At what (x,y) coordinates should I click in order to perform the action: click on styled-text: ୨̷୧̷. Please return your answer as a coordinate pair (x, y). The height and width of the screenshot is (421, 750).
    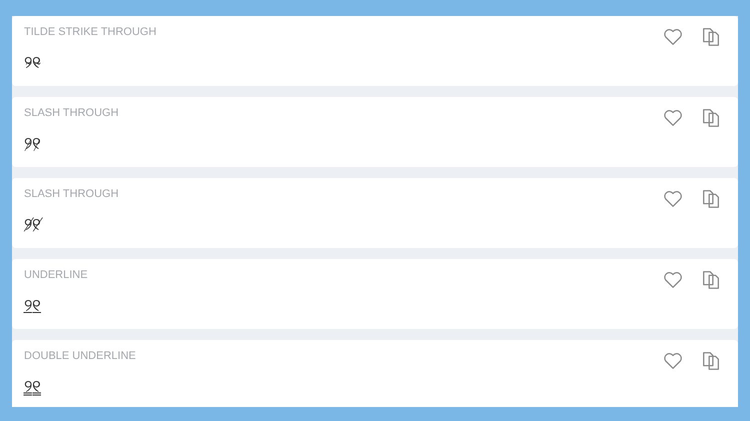
    Looking at the image, I should click on (33, 144).